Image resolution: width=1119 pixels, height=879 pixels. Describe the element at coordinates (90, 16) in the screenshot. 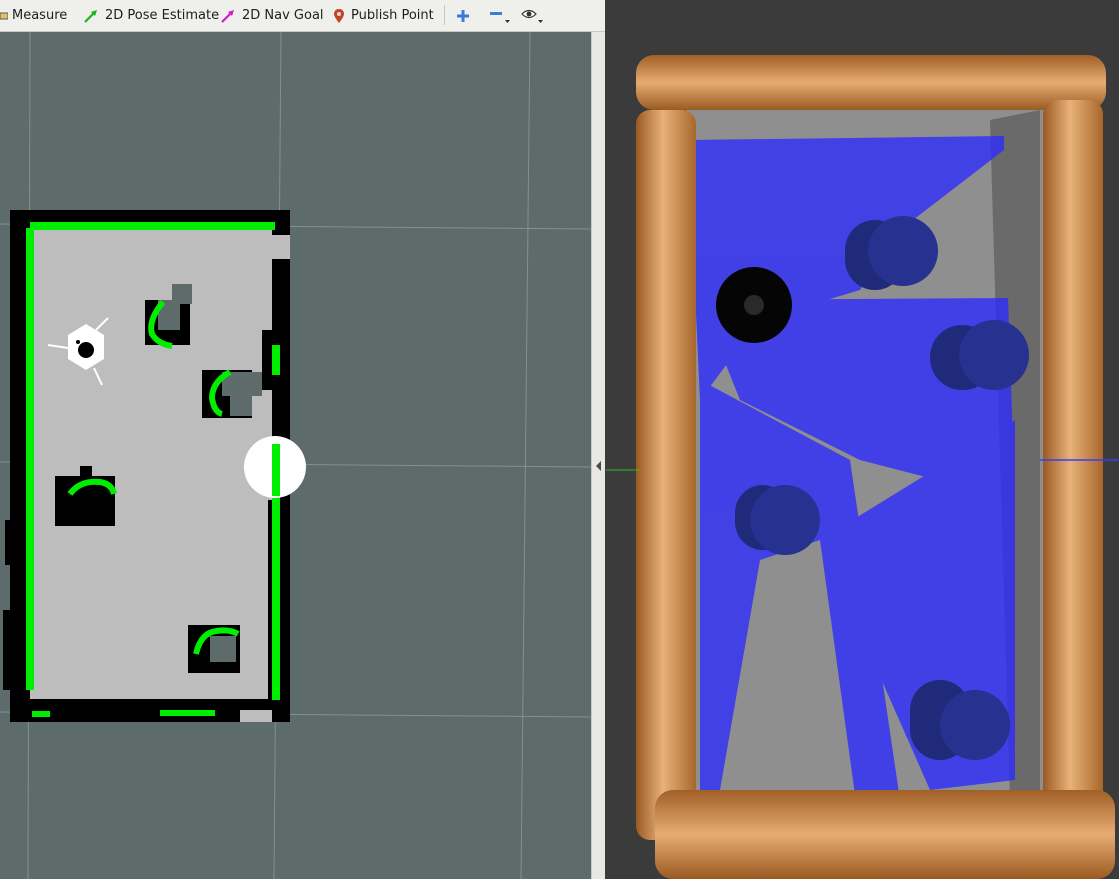

I see `green-arrow-icon` at that location.